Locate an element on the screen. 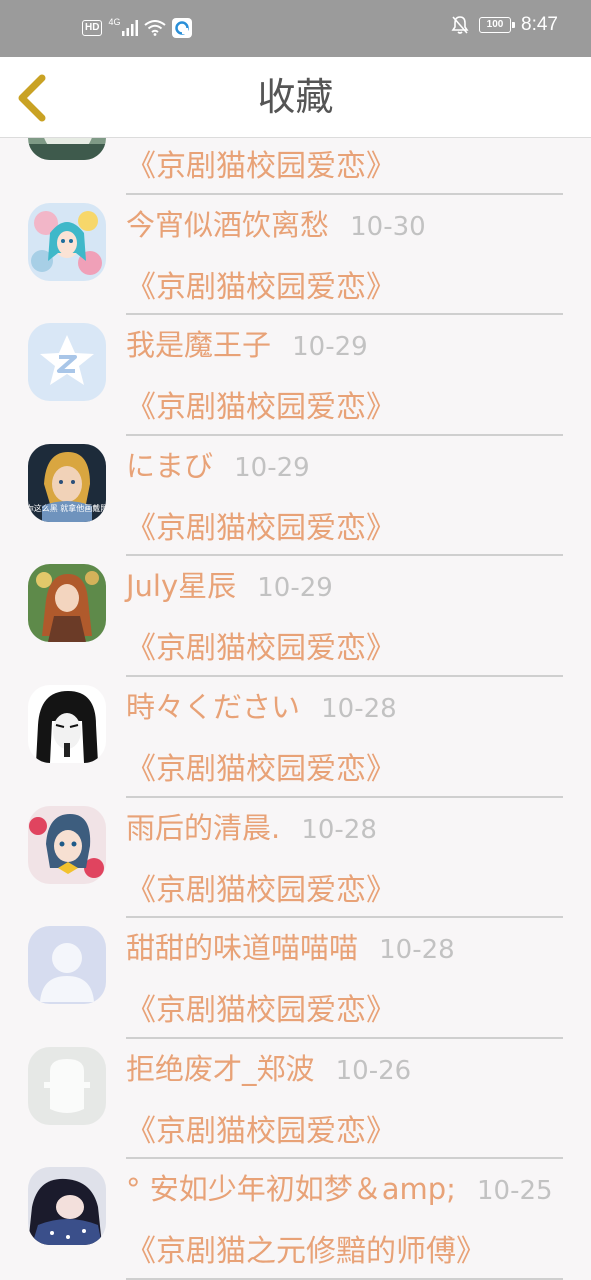 The width and height of the screenshot is (591, 1280). status-time: 8:47 is located at coordinates (539, 24).